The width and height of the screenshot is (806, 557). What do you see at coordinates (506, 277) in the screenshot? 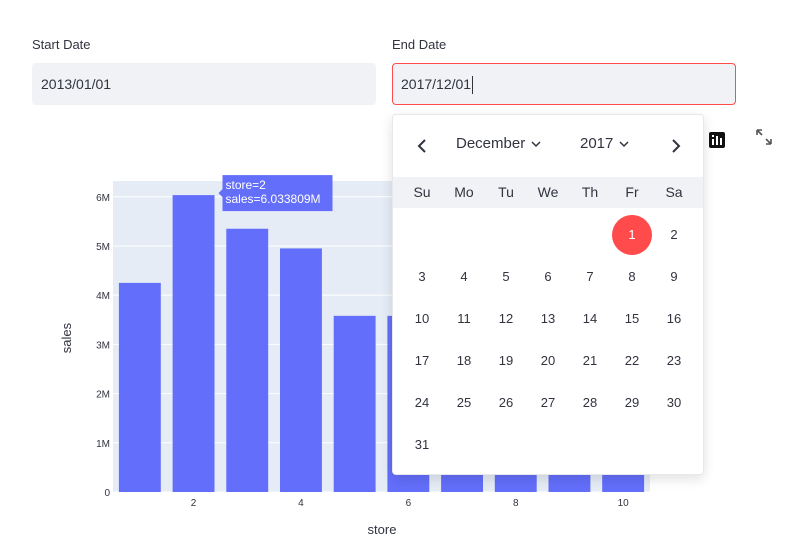
I see `calendar-day-5: 5` at bounding box center [506, 277].